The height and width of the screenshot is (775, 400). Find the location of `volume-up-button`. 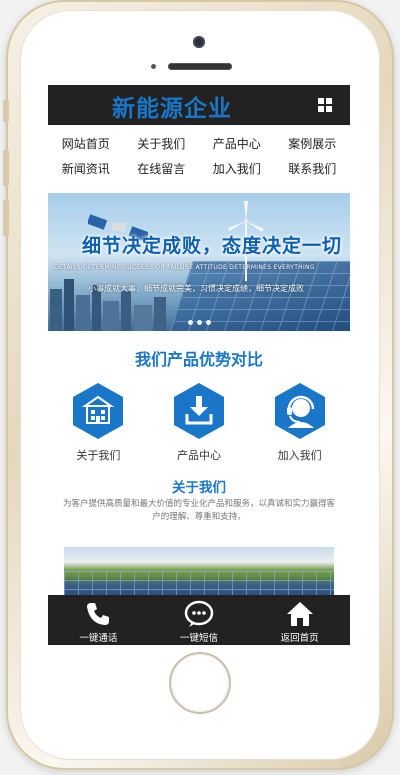

volume-up-button is located at coordinates (6, 168).